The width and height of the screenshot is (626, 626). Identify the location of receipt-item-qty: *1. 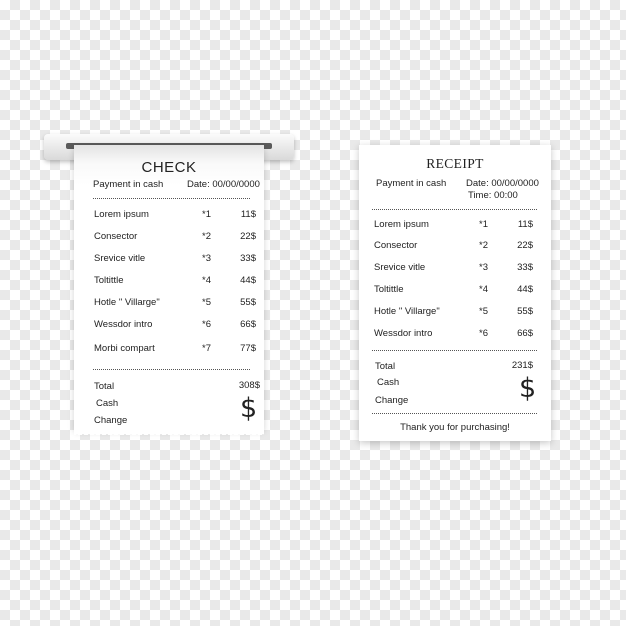
(483, 224).